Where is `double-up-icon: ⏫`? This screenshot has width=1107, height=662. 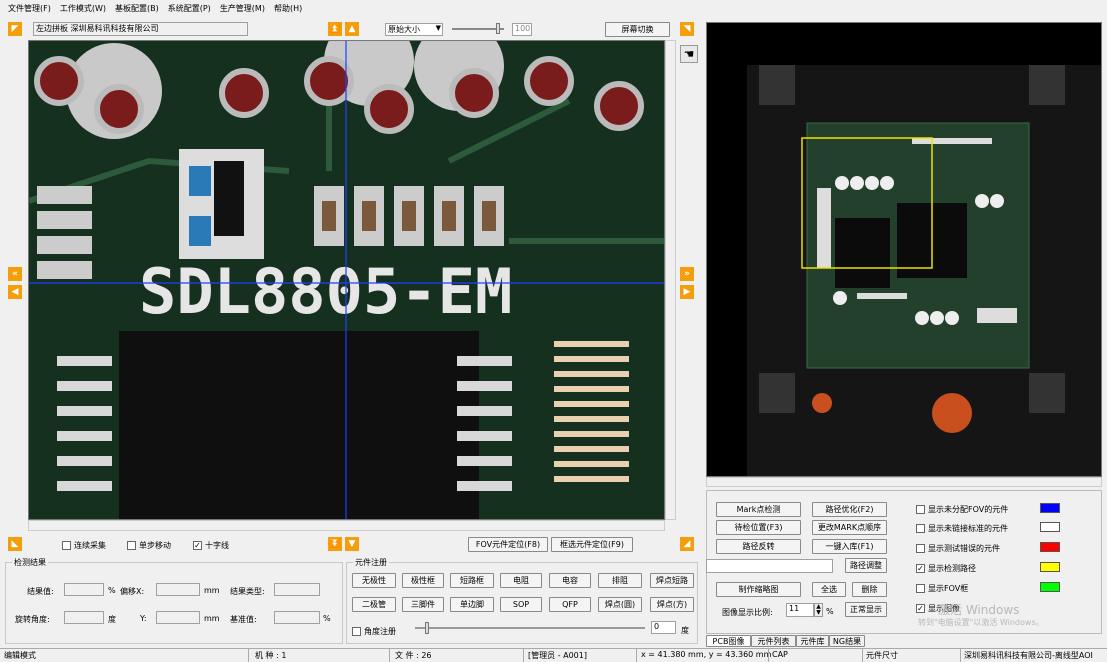 double-up-icon: ⏫ is located at coordinates (335, 29).